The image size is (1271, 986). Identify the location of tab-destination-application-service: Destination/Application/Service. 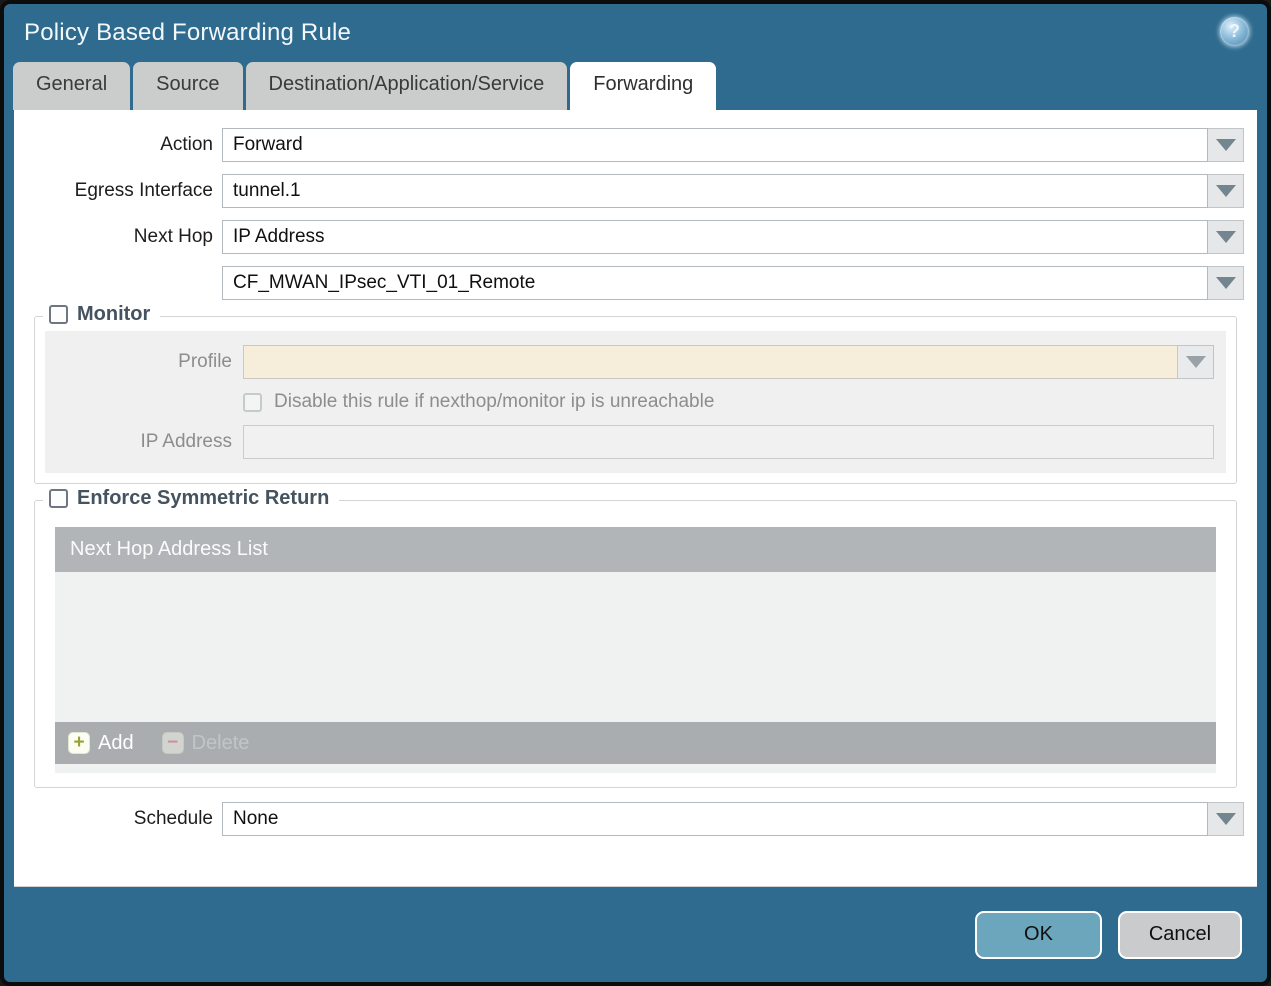
(406, 86).